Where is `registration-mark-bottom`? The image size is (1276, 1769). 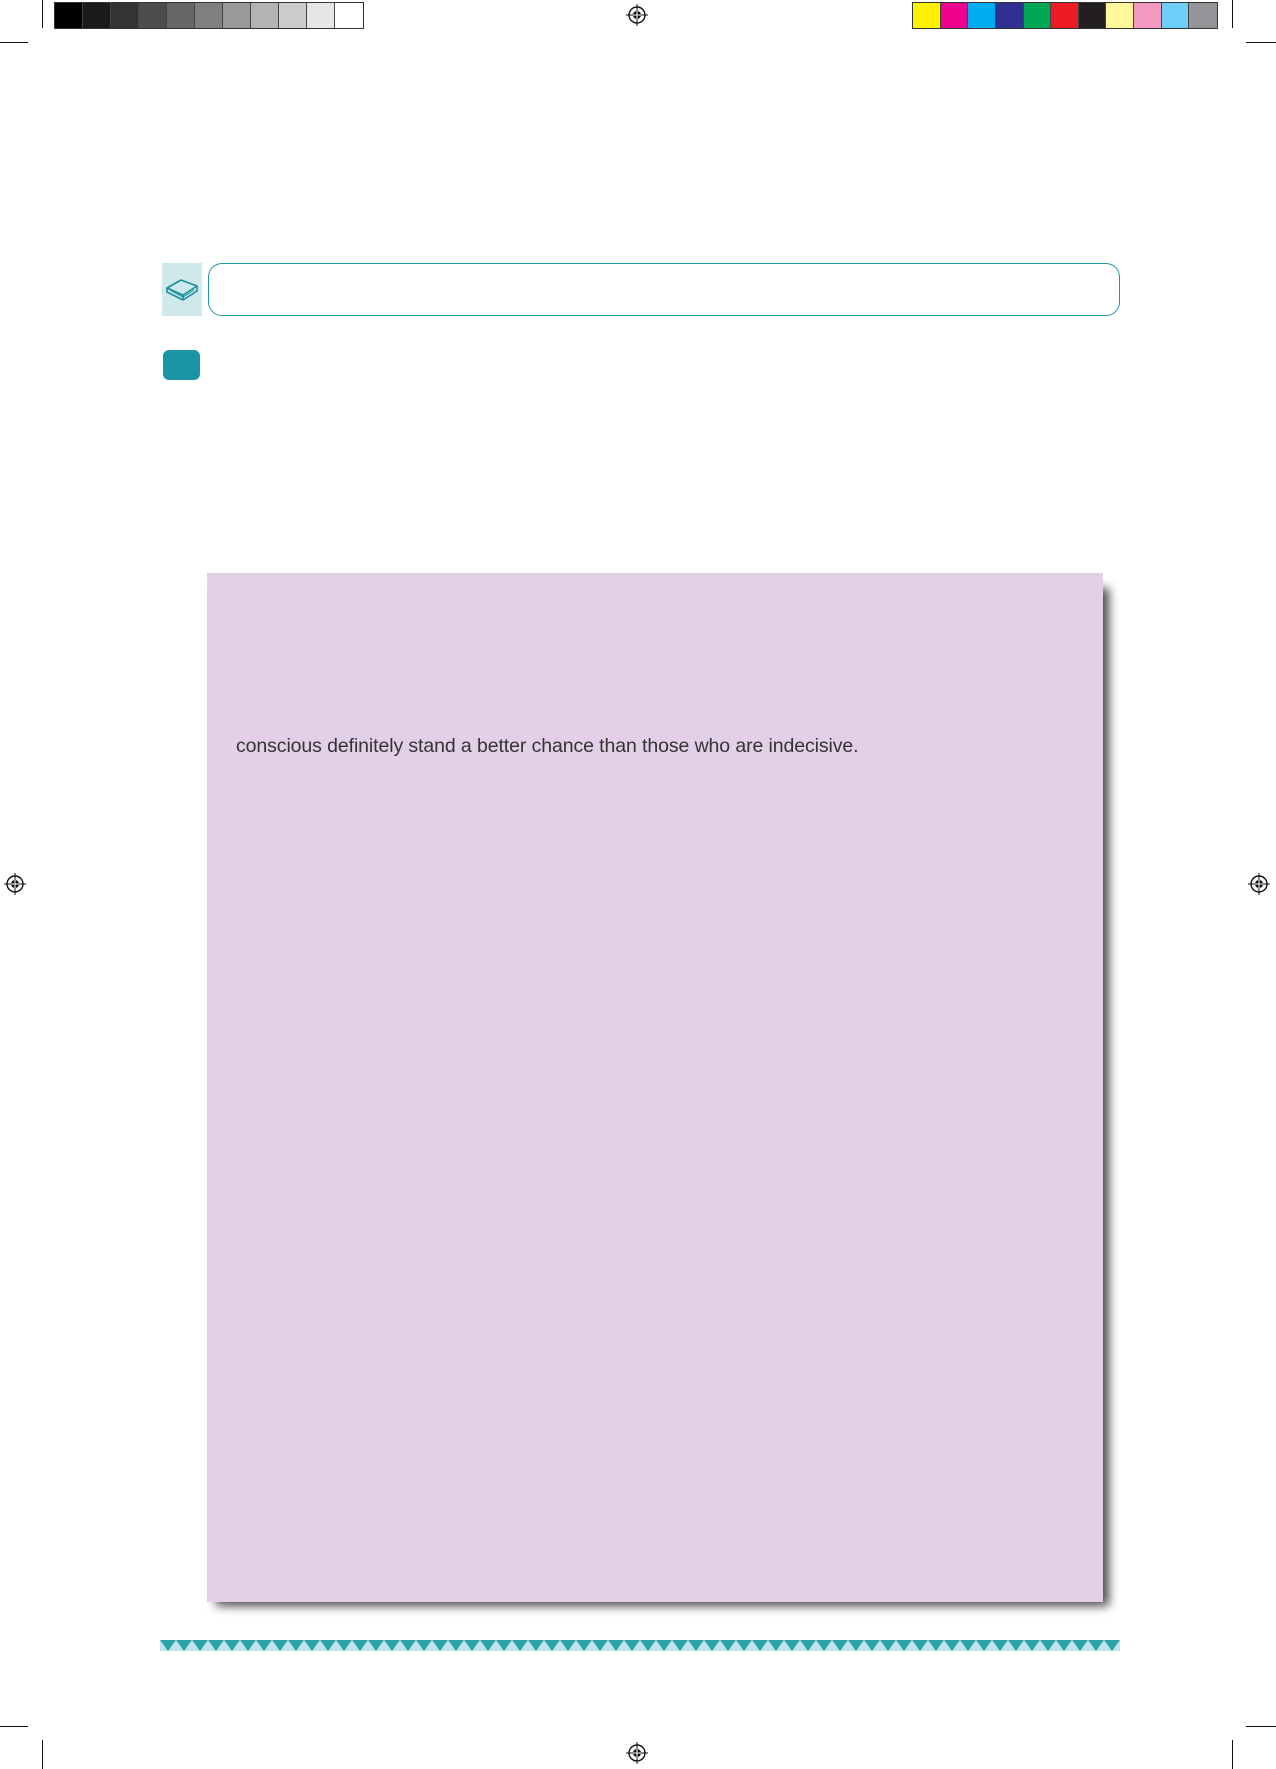
registration-mark-bottom is located at coordinates (637, 1753).